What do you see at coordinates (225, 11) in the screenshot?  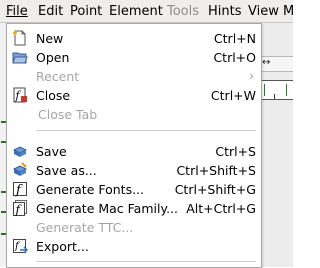 I see `menu-hints: Hints` at bounding box center [225, 11].